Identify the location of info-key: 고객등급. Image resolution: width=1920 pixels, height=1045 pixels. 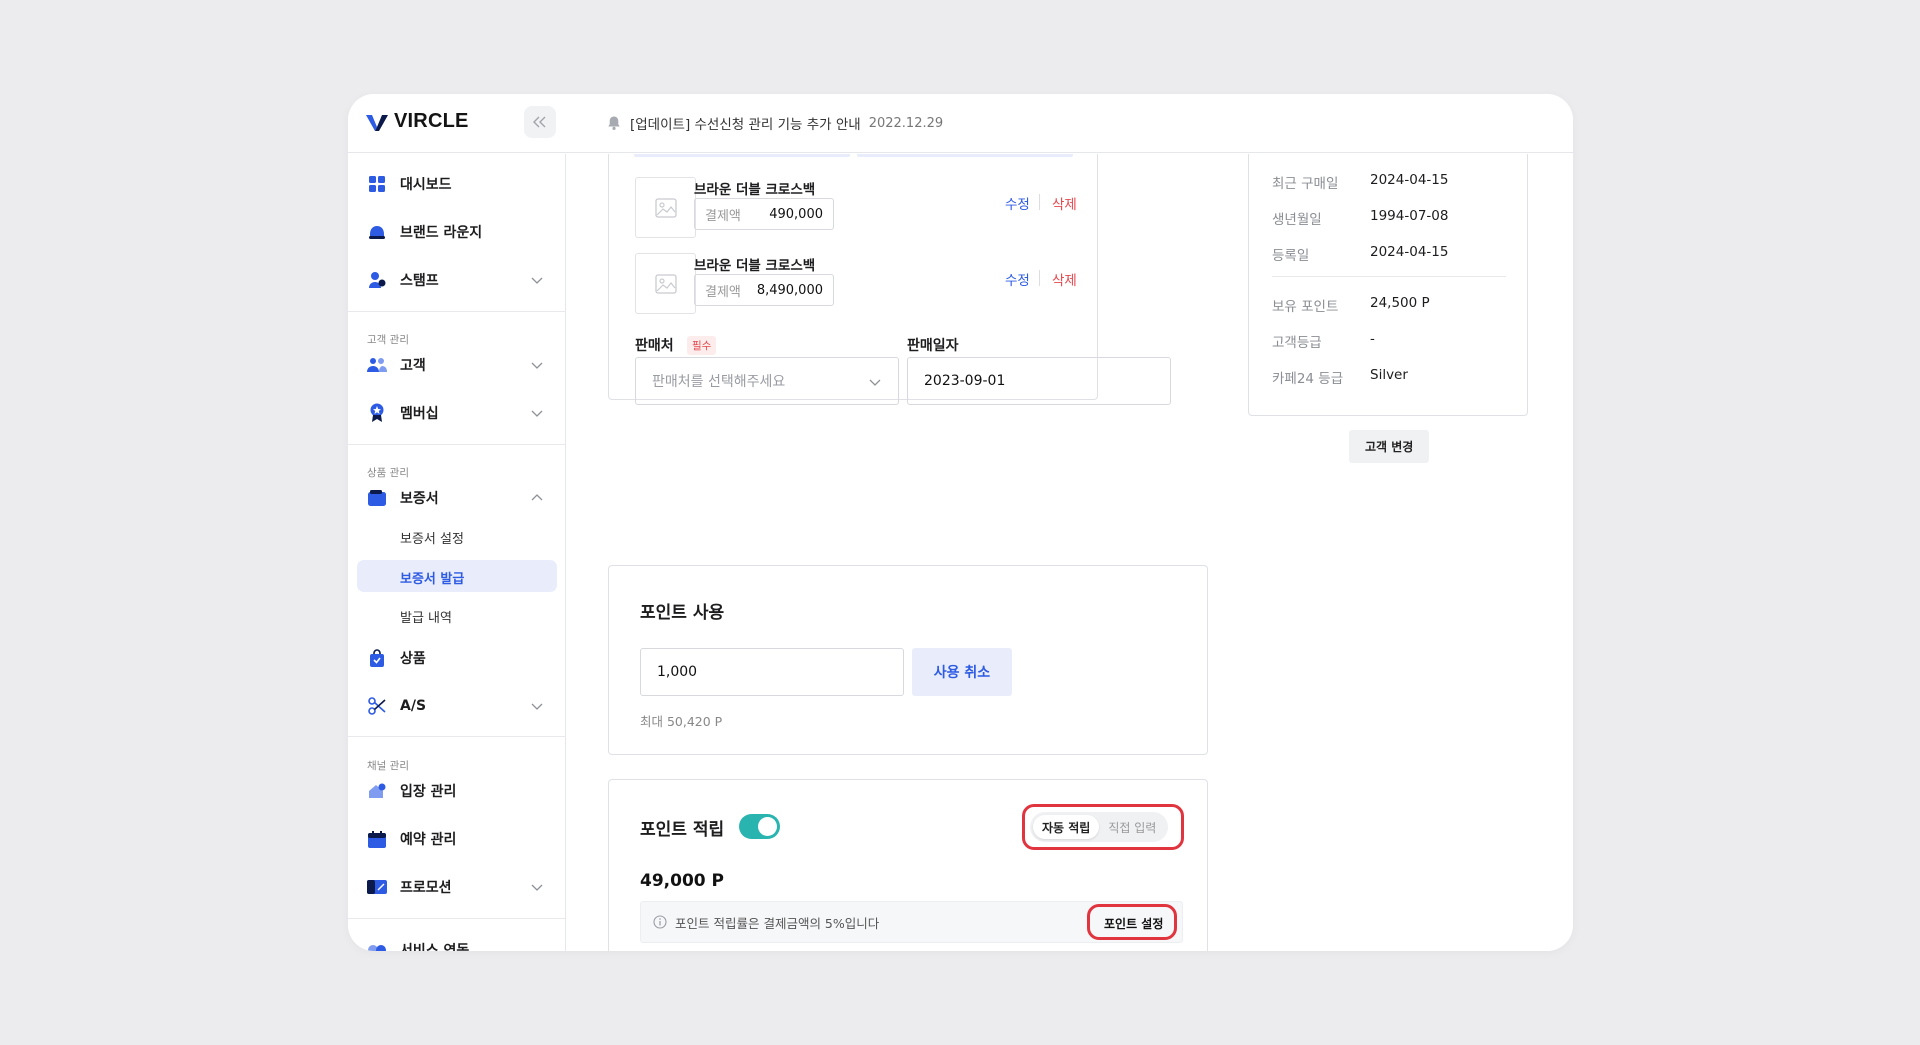
(1297, 343).